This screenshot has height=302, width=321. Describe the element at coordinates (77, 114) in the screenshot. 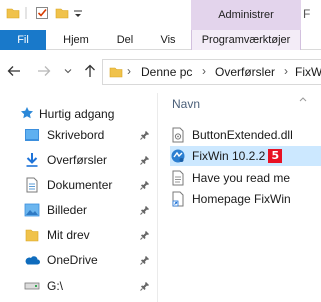

I see `quick-access-label: Hurtig adgang` at that location.